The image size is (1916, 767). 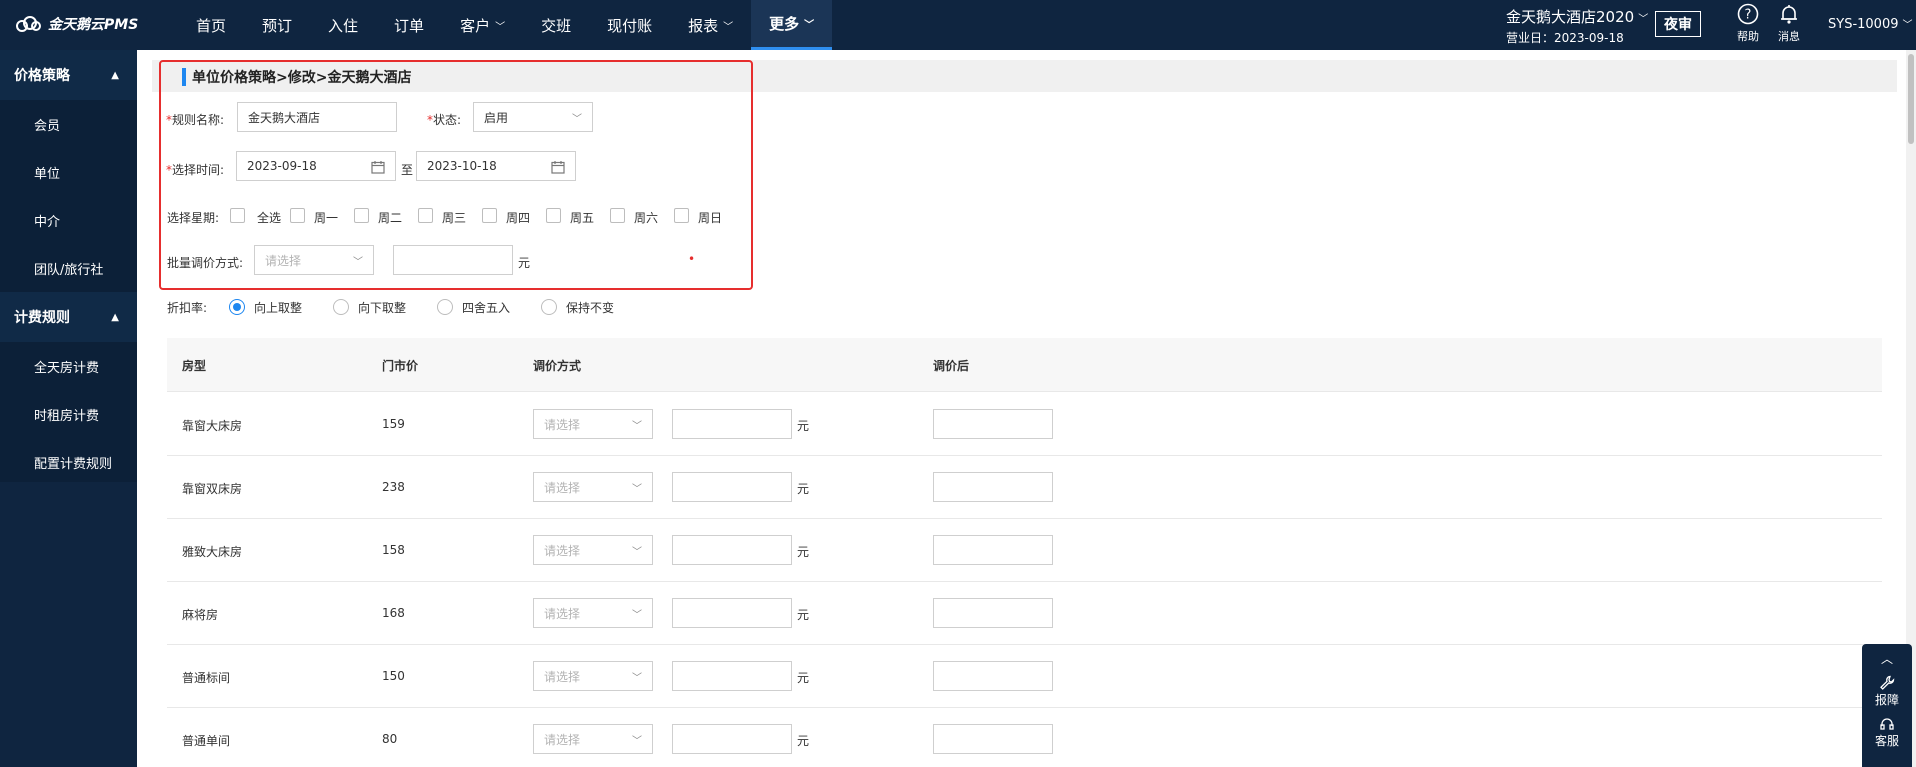 I want to click on nav-label: 交班, so click(x=556, y=25).